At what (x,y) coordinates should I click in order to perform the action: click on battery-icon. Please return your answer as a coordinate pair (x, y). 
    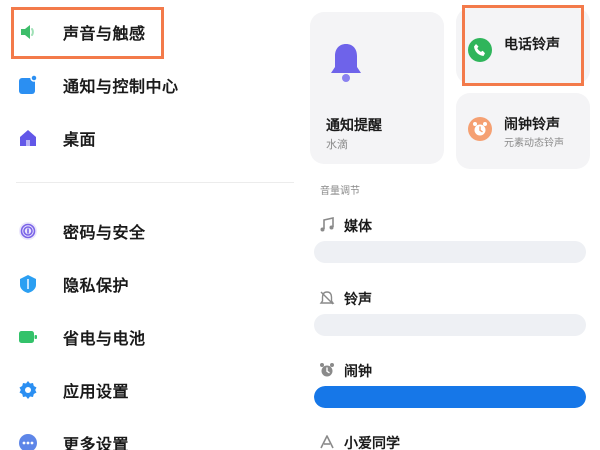
    Looking at the image, I should click on (28, 337).